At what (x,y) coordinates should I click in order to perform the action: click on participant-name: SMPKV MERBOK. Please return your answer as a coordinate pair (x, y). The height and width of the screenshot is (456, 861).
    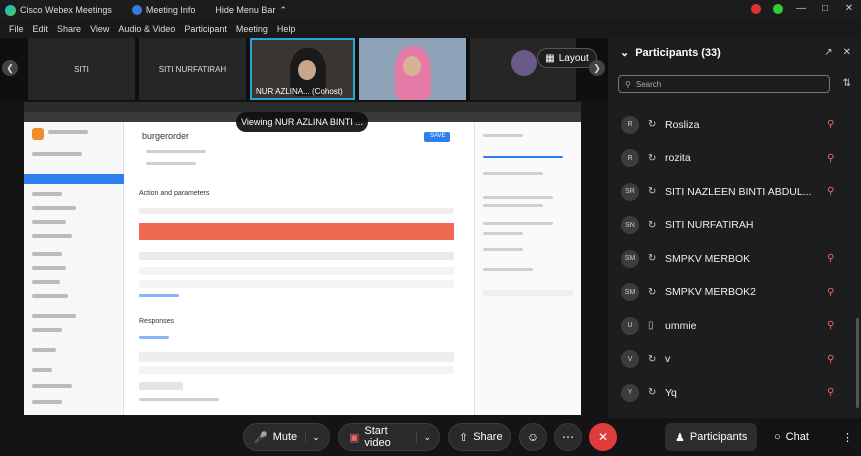
    Looking at the image, I should click on (708, 258).